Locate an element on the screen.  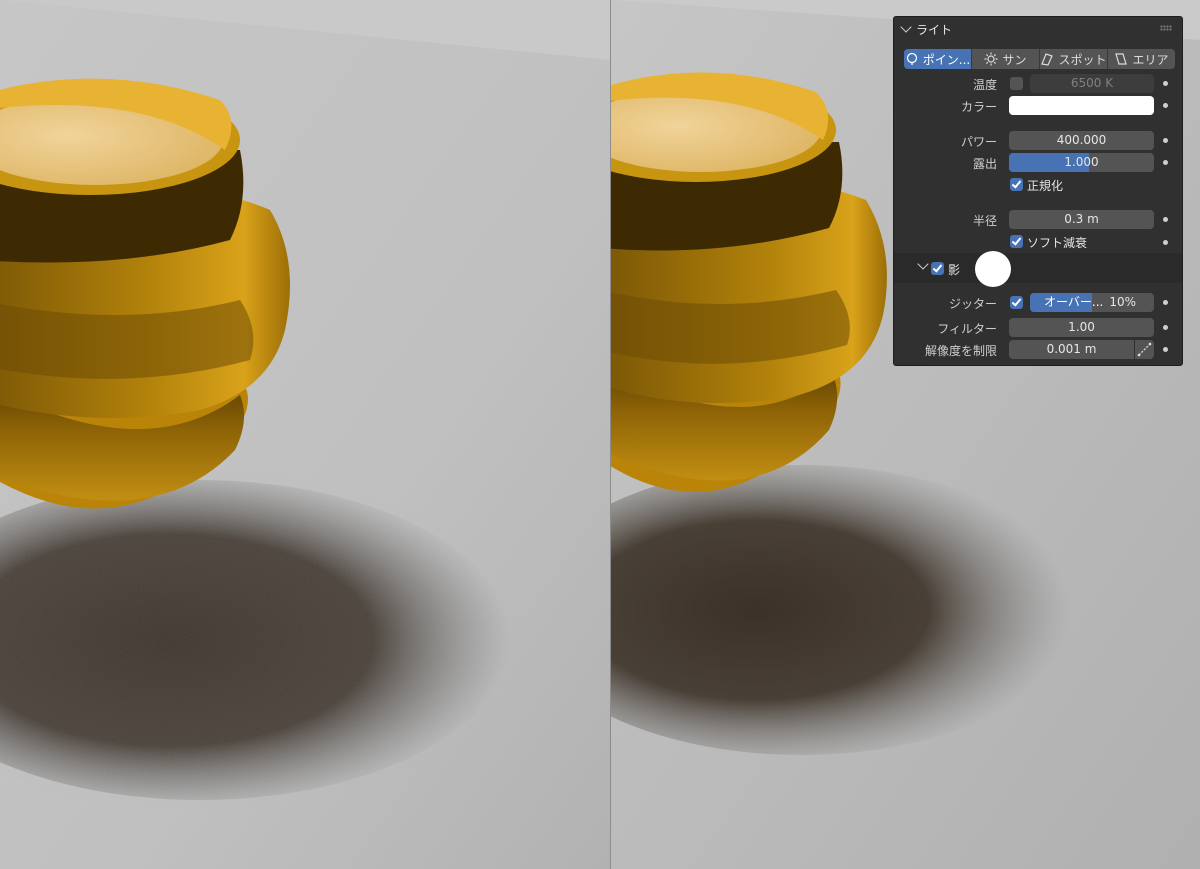
jitter-row: ジッター オーバー... 10% is located at coordinates (1038, 303).